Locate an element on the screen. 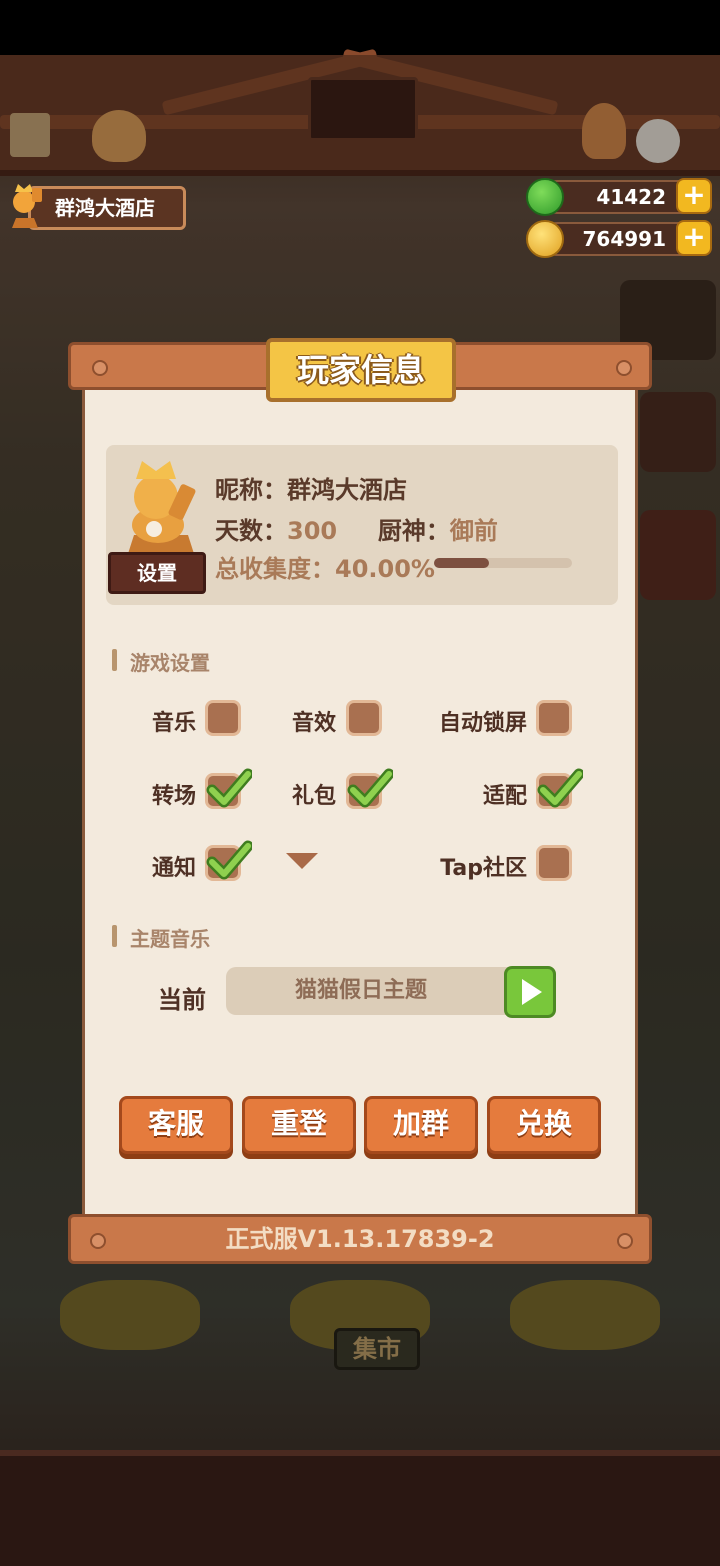 This screenshot has height=1566, width=720. setting-option-label: 音乐 is located at coordinates (173, 723).